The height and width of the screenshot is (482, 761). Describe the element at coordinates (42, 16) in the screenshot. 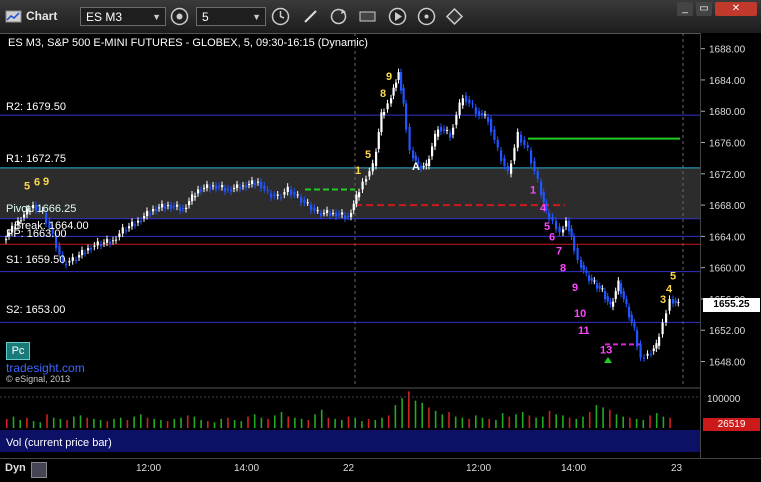

I see `app-label: Chart` at that location.